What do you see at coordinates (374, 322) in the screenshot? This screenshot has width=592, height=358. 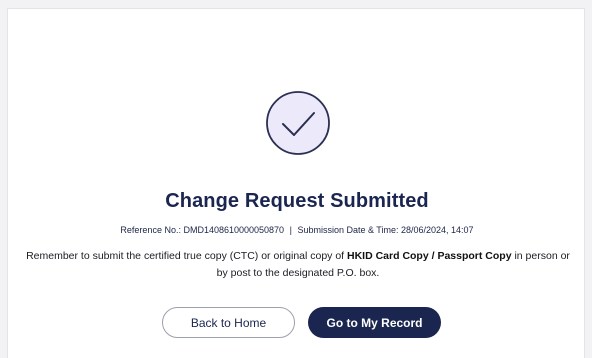 I see `go-to-my-record-button: Go to My Record` at bounding box center [374, 322].